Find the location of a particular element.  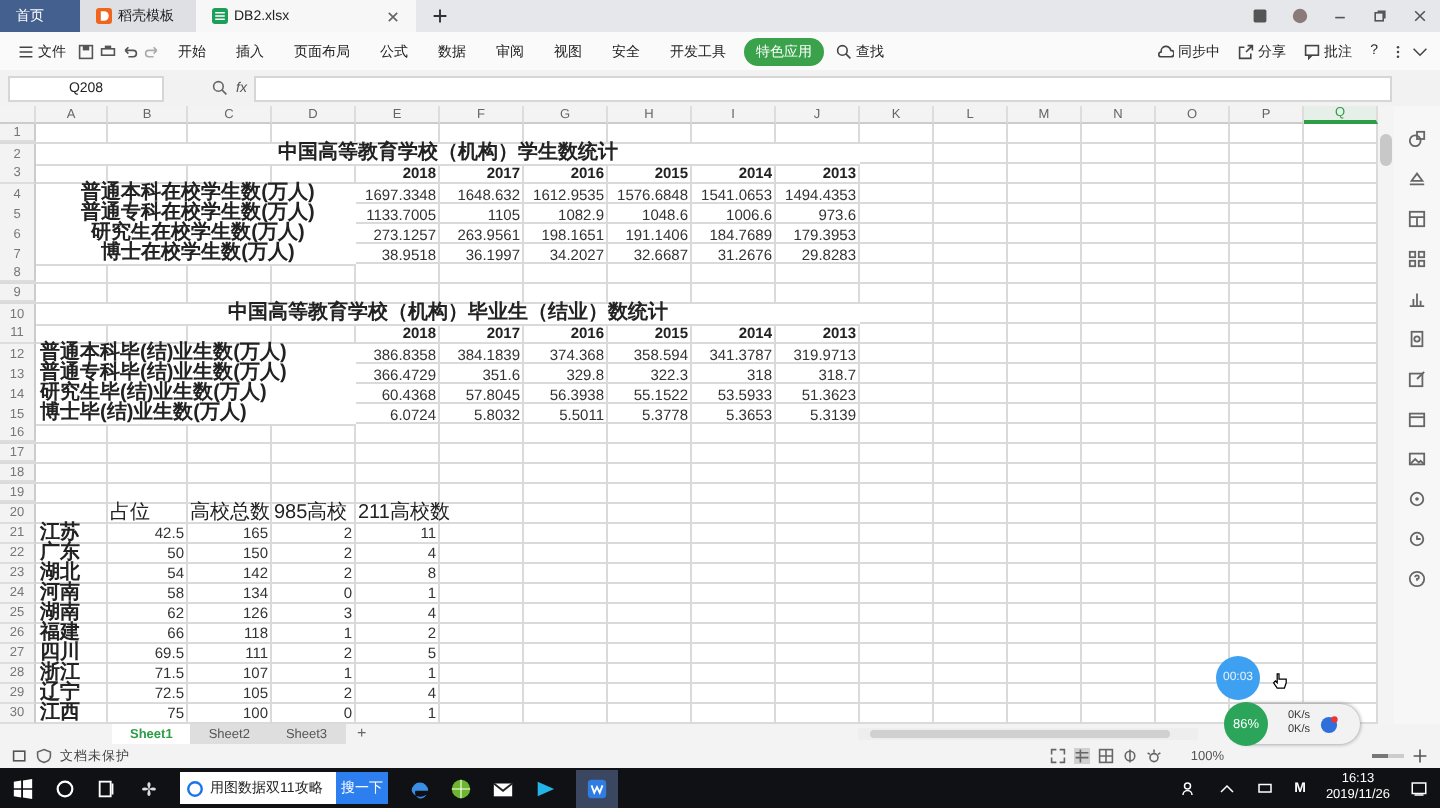

bar-chart-icon is located at coordinates (1417, 299).